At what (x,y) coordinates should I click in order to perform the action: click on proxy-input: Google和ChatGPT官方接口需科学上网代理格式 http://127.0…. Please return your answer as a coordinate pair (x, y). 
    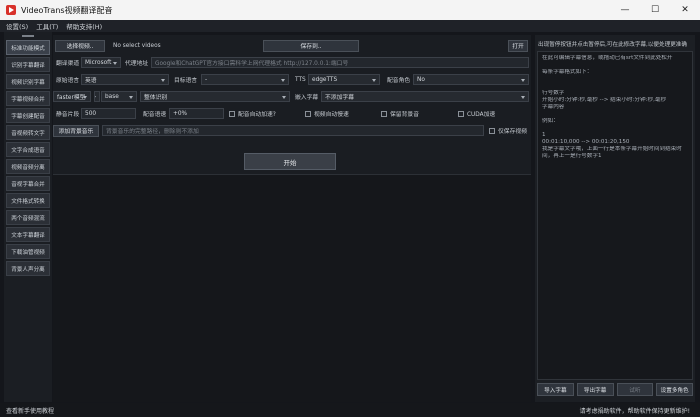
    Looking at the image, I should click on (340, 62).